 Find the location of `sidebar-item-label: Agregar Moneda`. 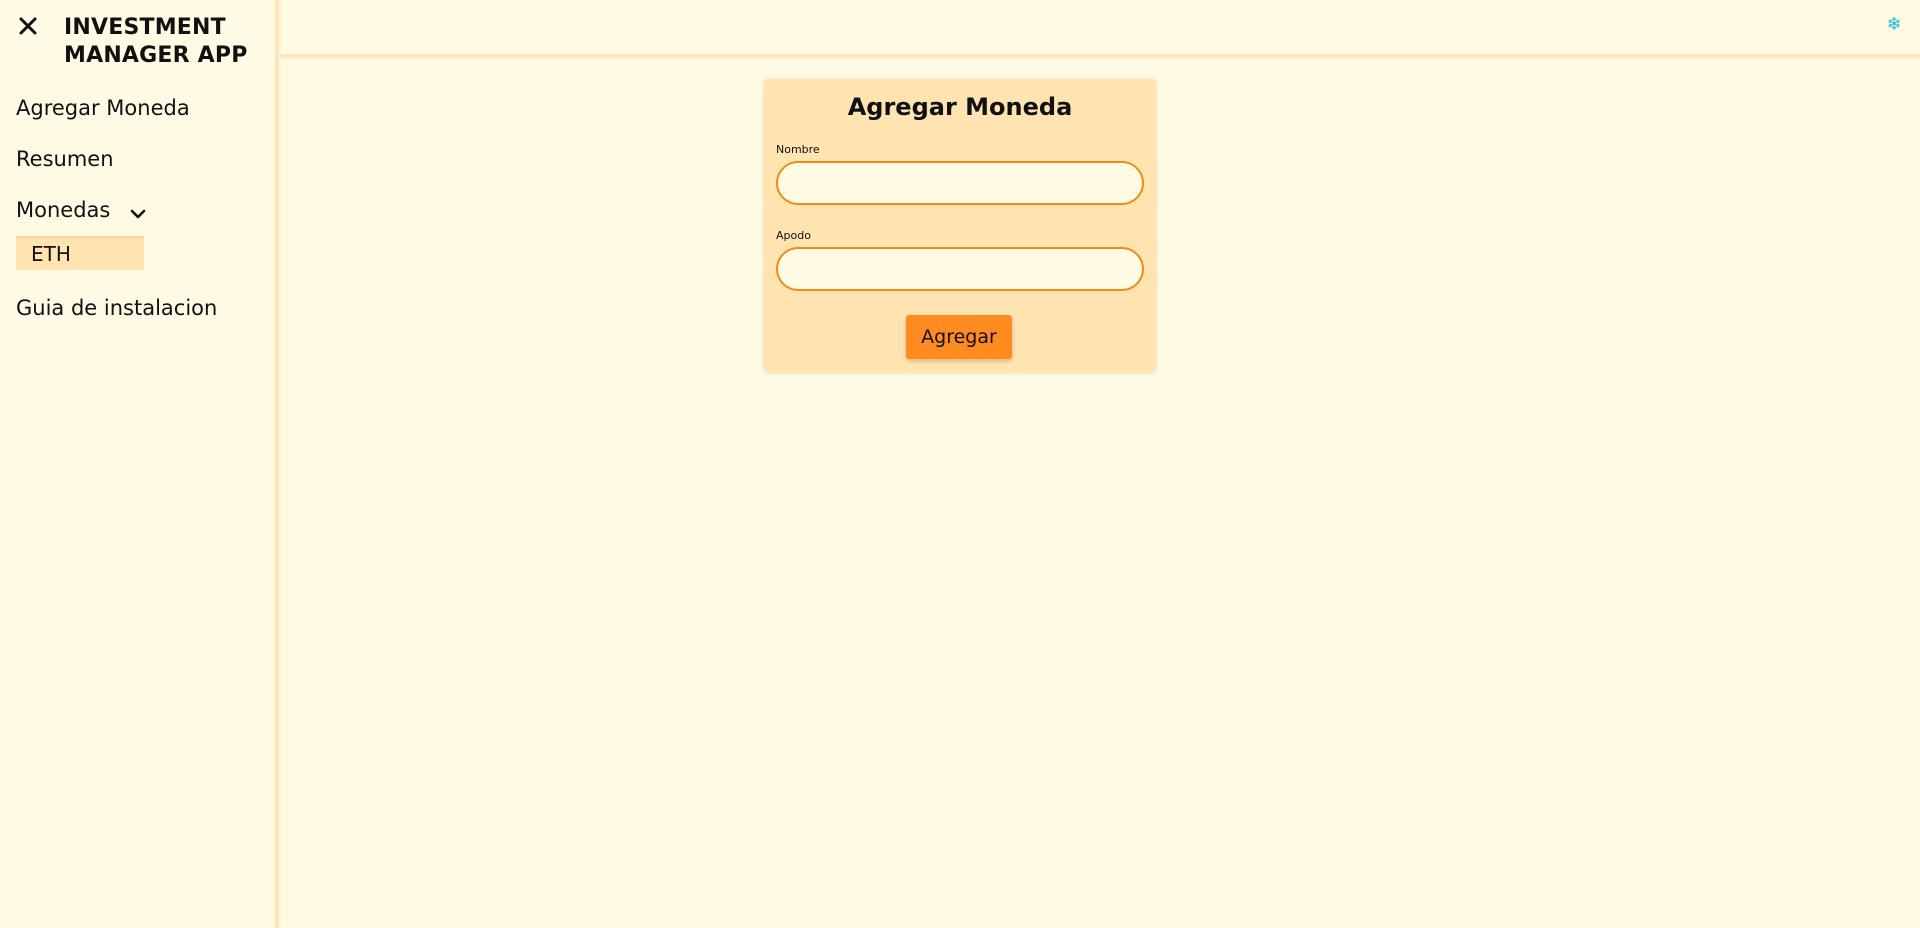

sidebar-item-label: Agregar Moneda is located at coordinates (103, 108).